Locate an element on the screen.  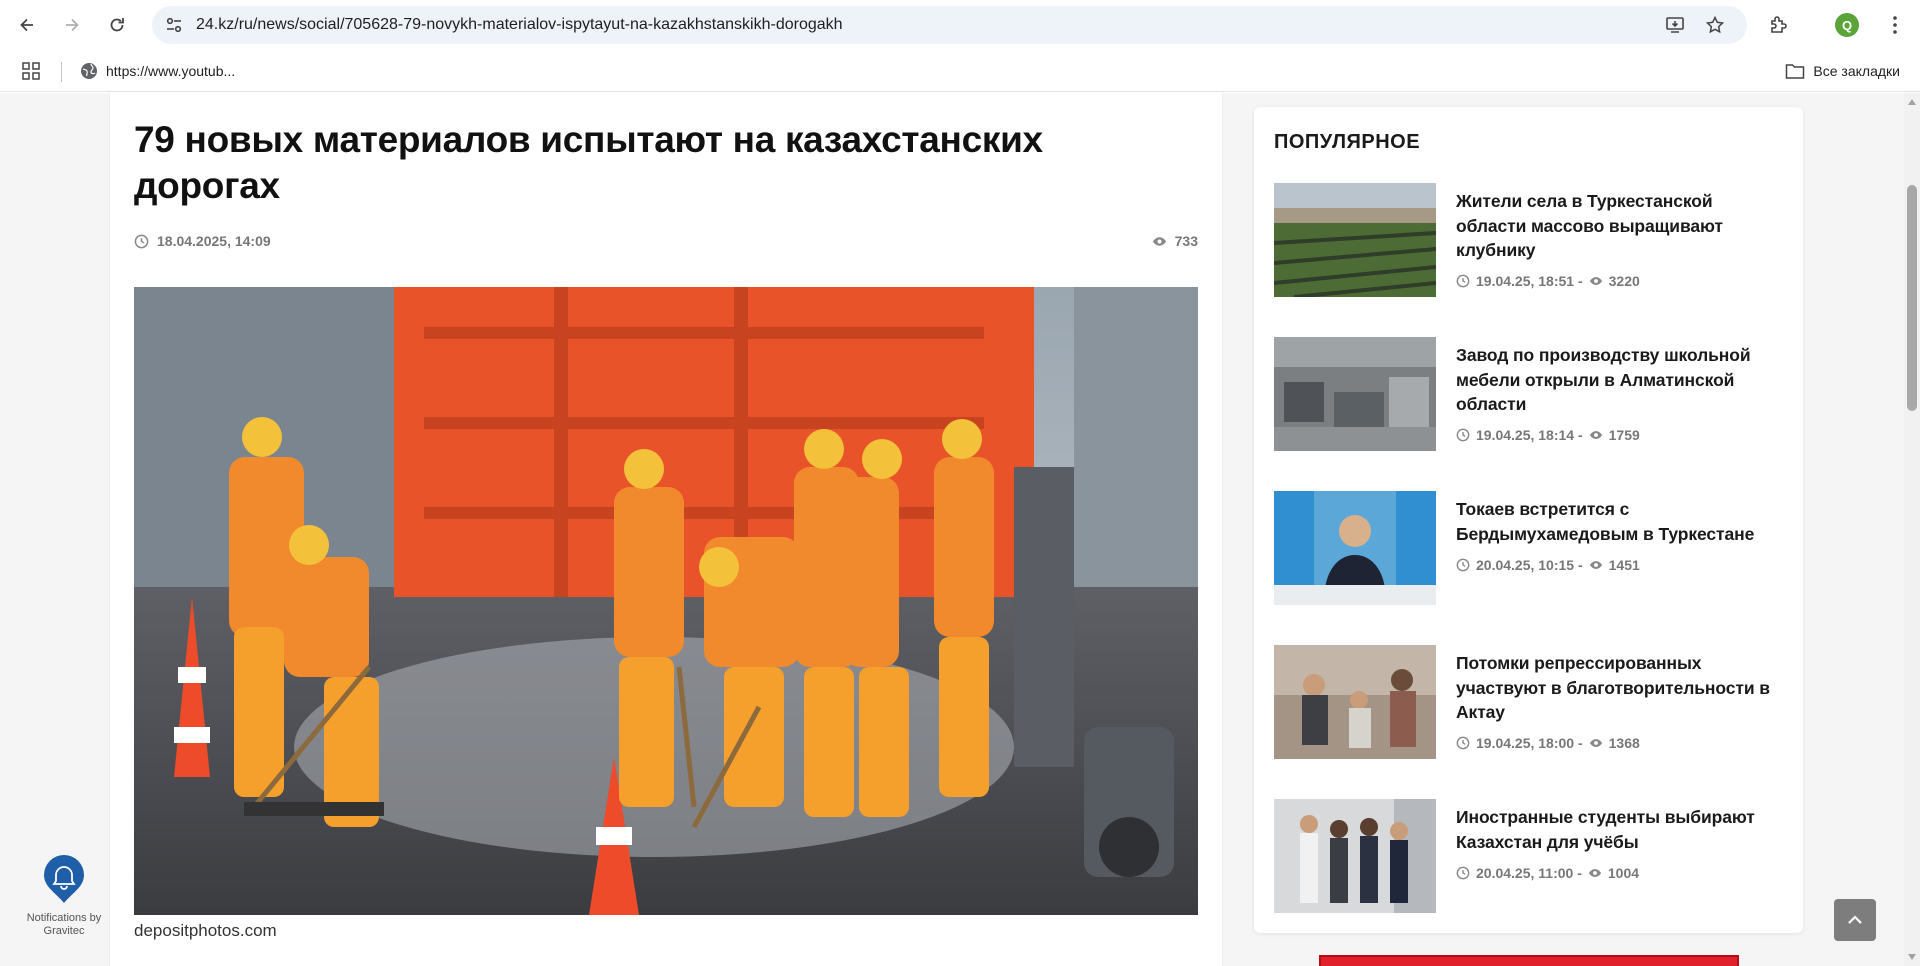
page-scrollbar is located at coordinates (1912, 529).